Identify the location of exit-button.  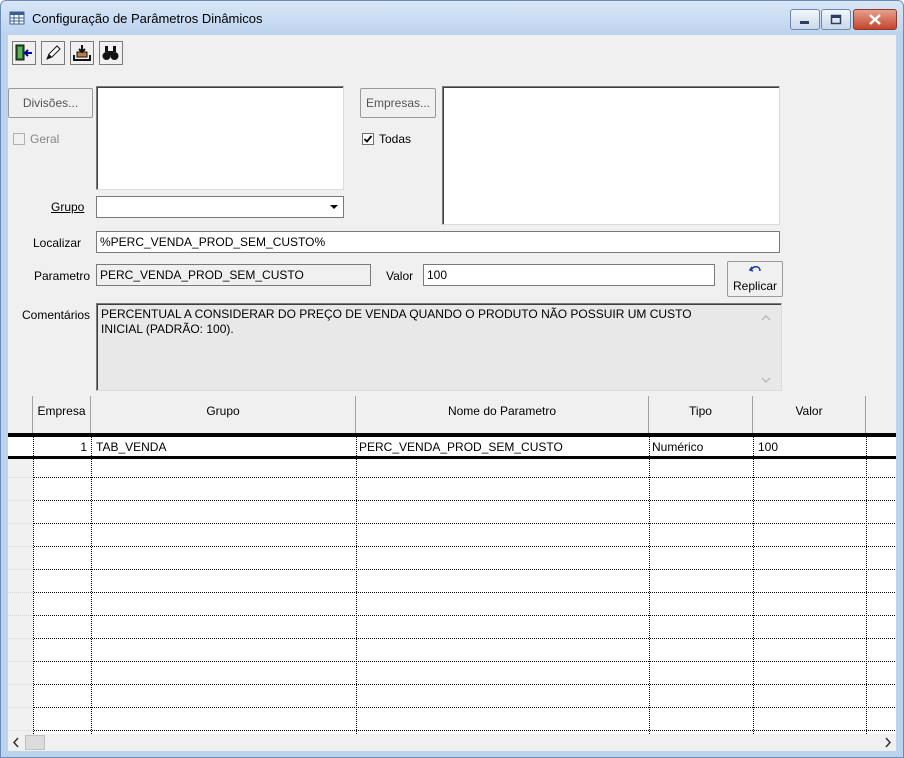
(24, 53).